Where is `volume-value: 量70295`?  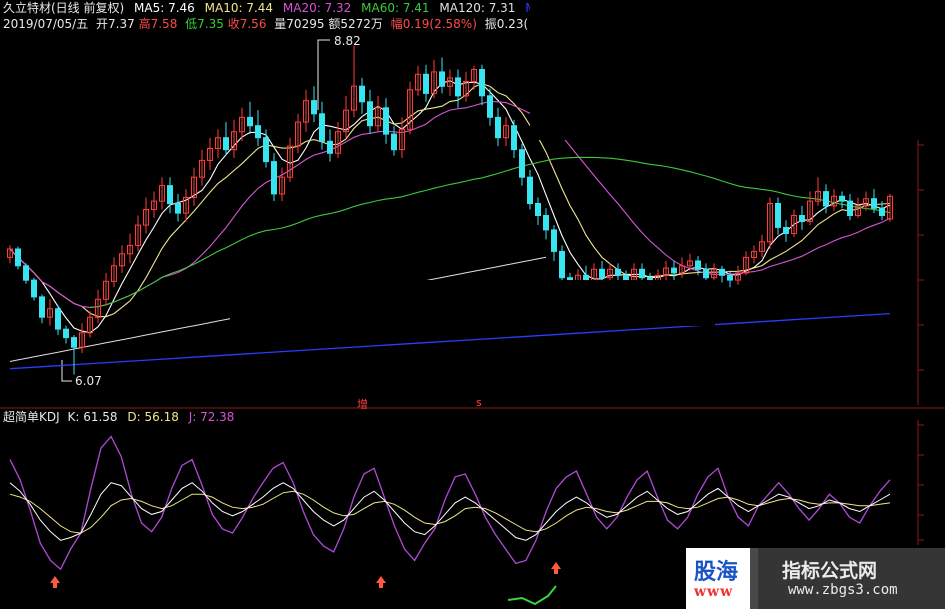 volume-value: 量70295 is located at coordinates (299, 24).